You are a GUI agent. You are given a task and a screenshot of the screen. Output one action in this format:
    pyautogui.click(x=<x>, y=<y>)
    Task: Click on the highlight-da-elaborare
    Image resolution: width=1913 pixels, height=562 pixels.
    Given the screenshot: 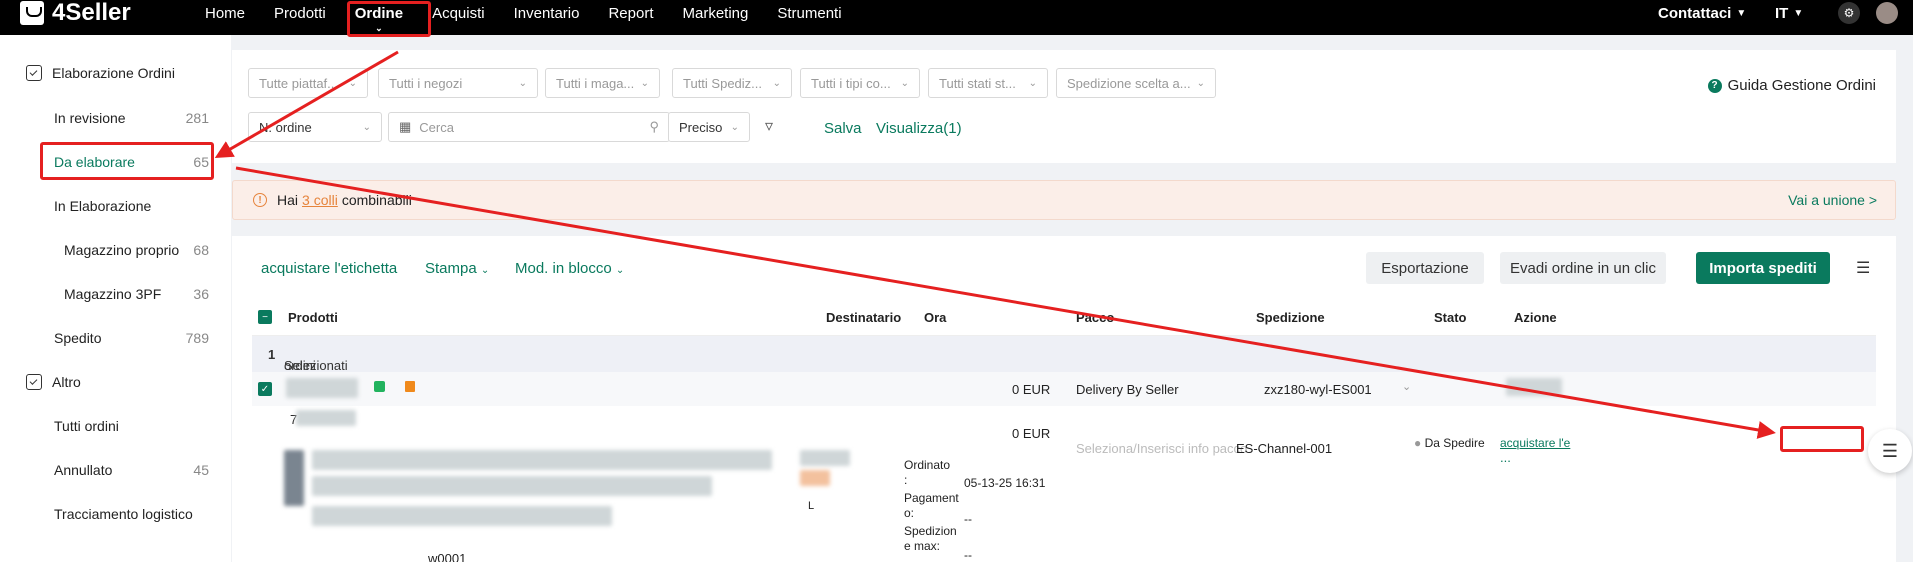 What is the action you would take?
    pyautogui.click(x=127, y=161)
    